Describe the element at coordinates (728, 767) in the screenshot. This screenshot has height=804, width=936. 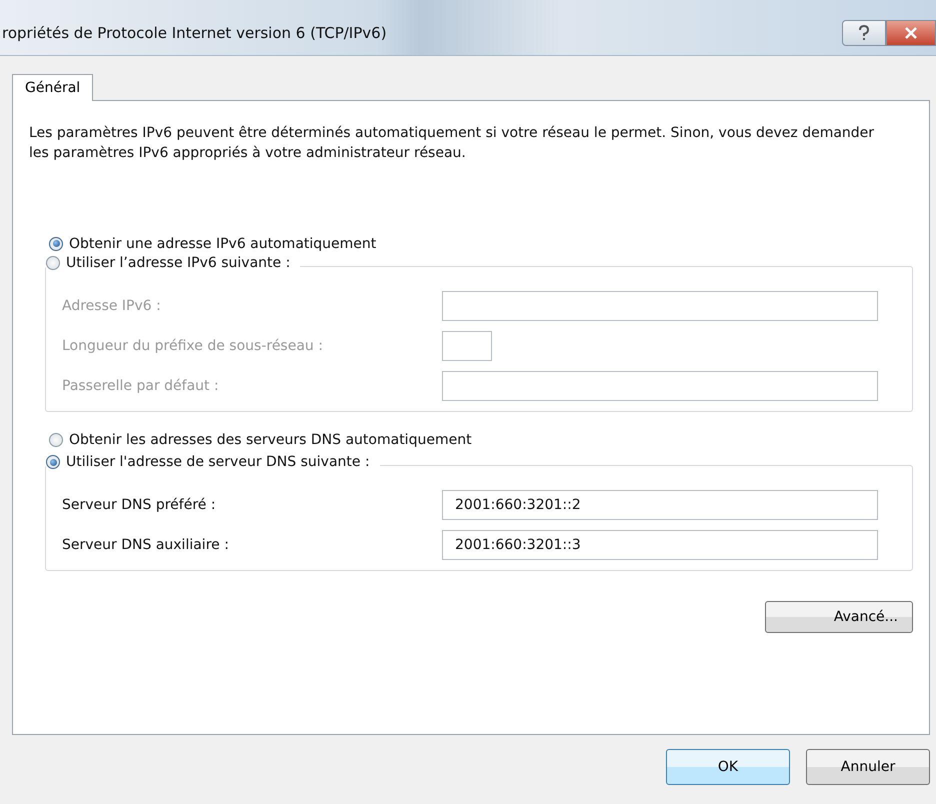
I see `dialog-button: OK` at that location.